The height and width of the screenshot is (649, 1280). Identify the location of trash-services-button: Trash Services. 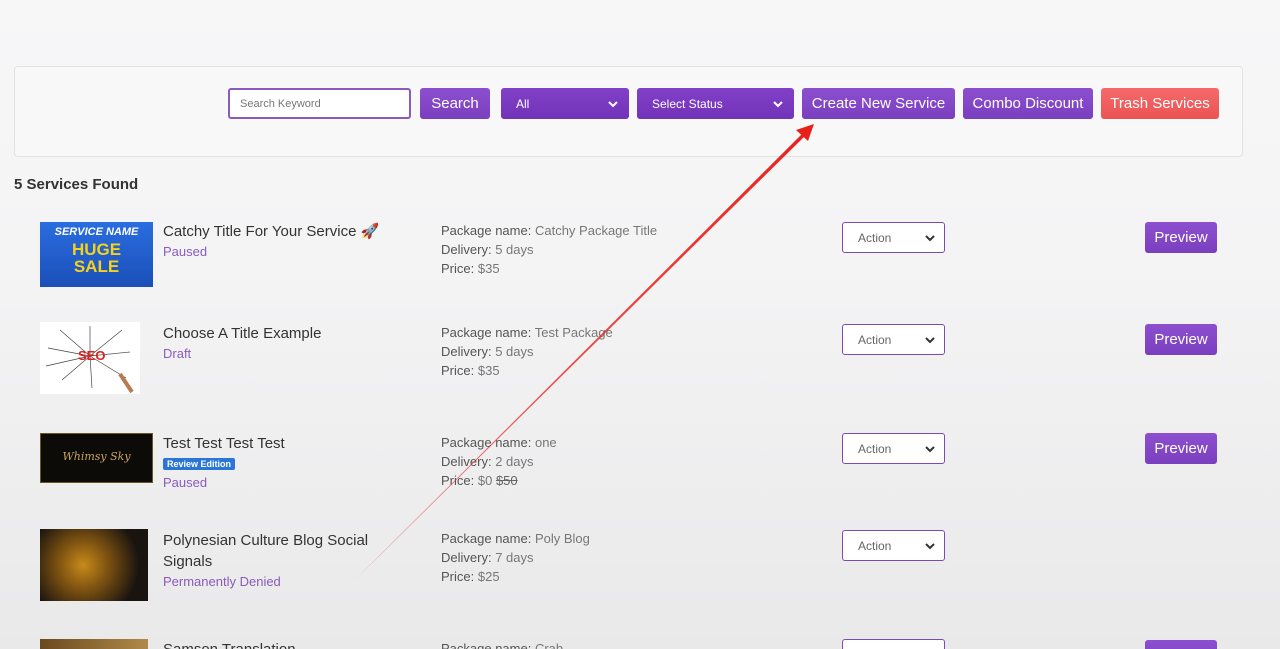
(1160, 103).